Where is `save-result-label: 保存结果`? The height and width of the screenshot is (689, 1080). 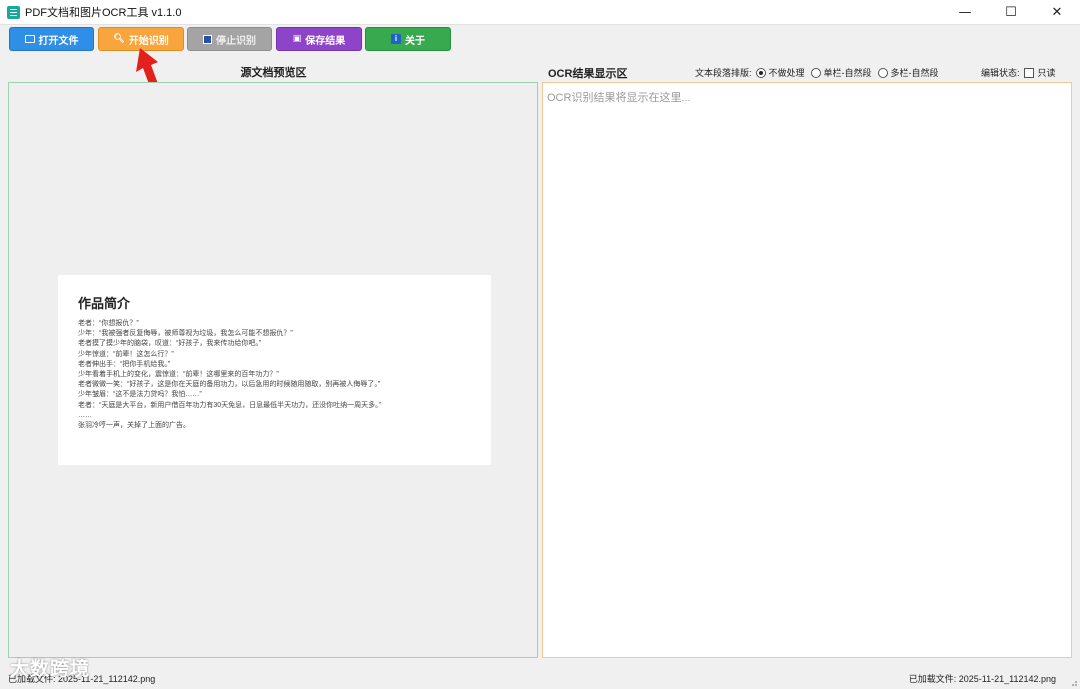
save-result-label: 保存结果 is located at coordinates (325, 41).